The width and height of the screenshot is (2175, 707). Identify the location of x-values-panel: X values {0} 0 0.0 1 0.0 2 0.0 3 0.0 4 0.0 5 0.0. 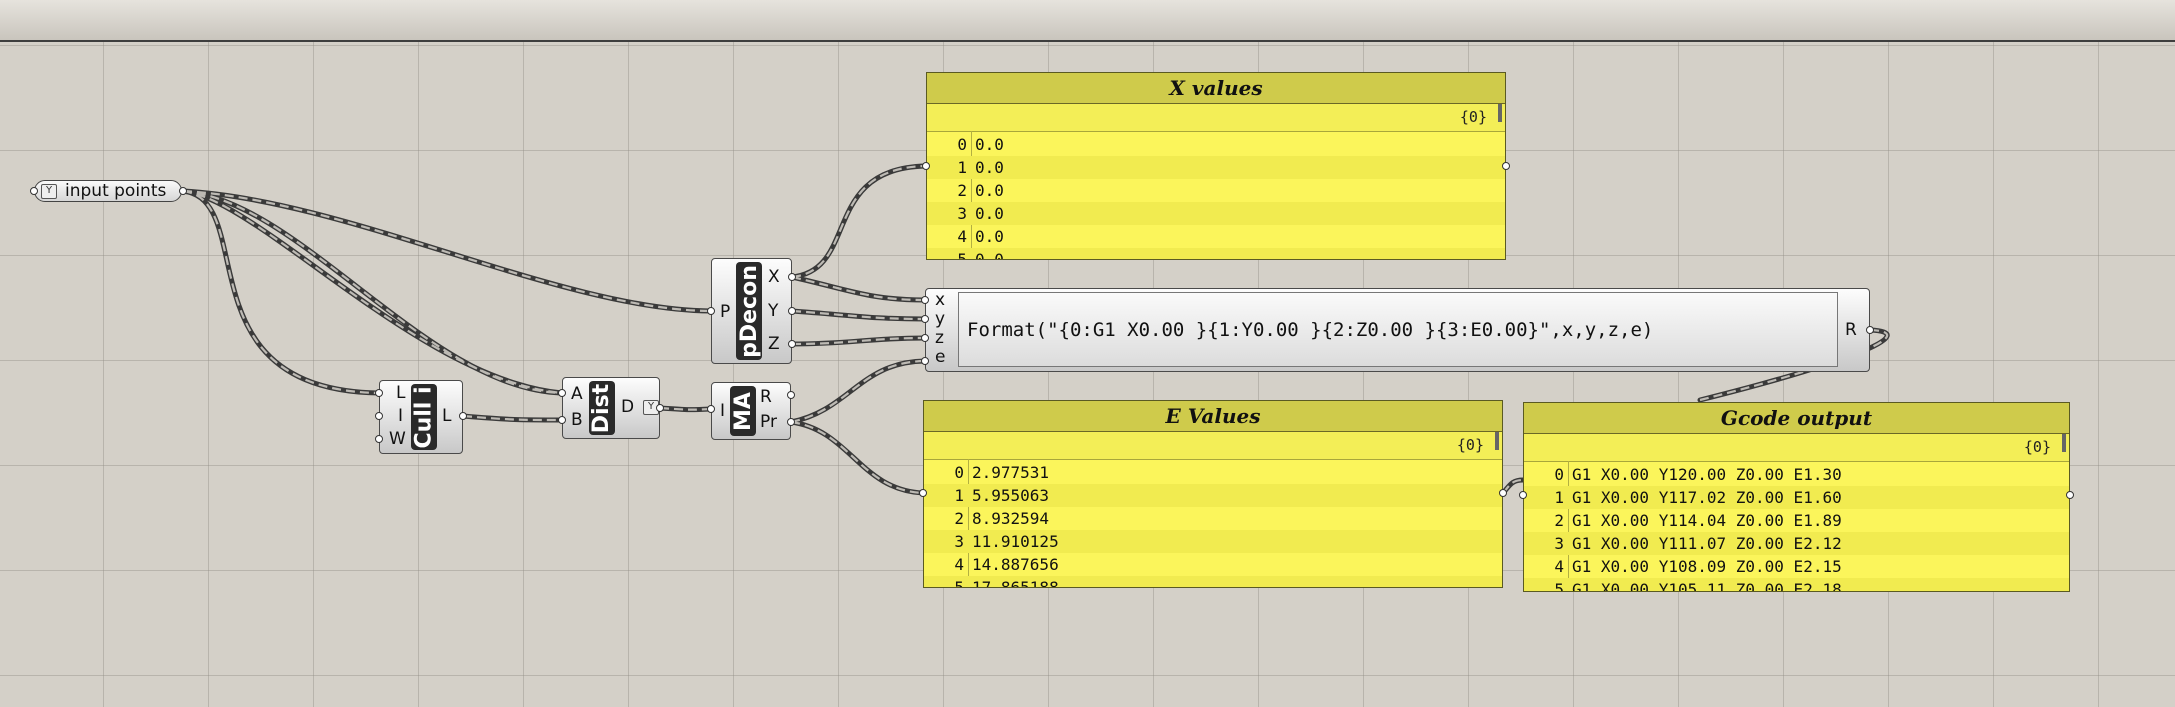
(1216, 166).